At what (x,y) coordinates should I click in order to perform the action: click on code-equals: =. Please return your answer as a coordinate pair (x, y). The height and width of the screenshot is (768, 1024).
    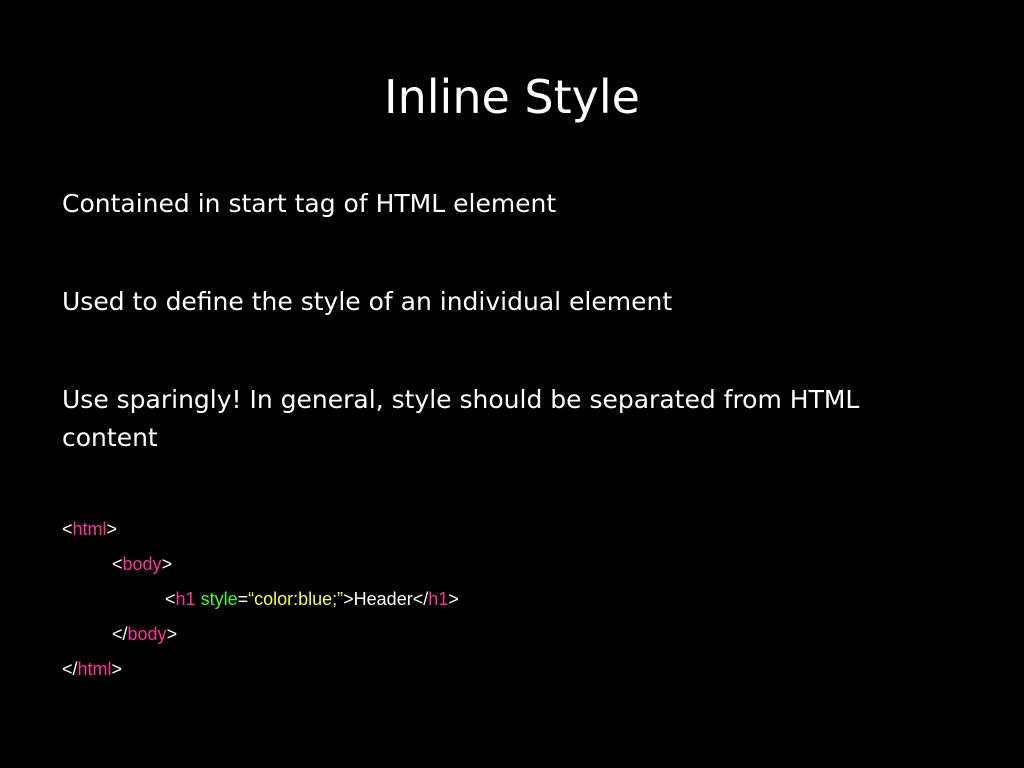
    Looking at the image, I should click on (243, 599).